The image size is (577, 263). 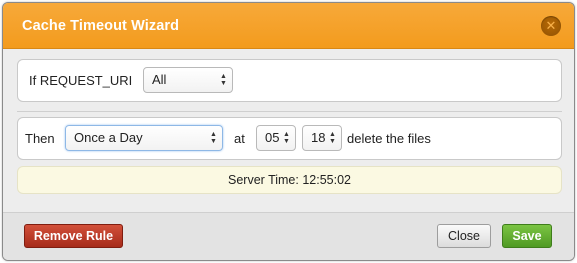 What do you see at coordinates (144, 138) in the screenshot?
I see `frequency-select: Once a Day ▲ ▼` at bounding box center [144, 138].